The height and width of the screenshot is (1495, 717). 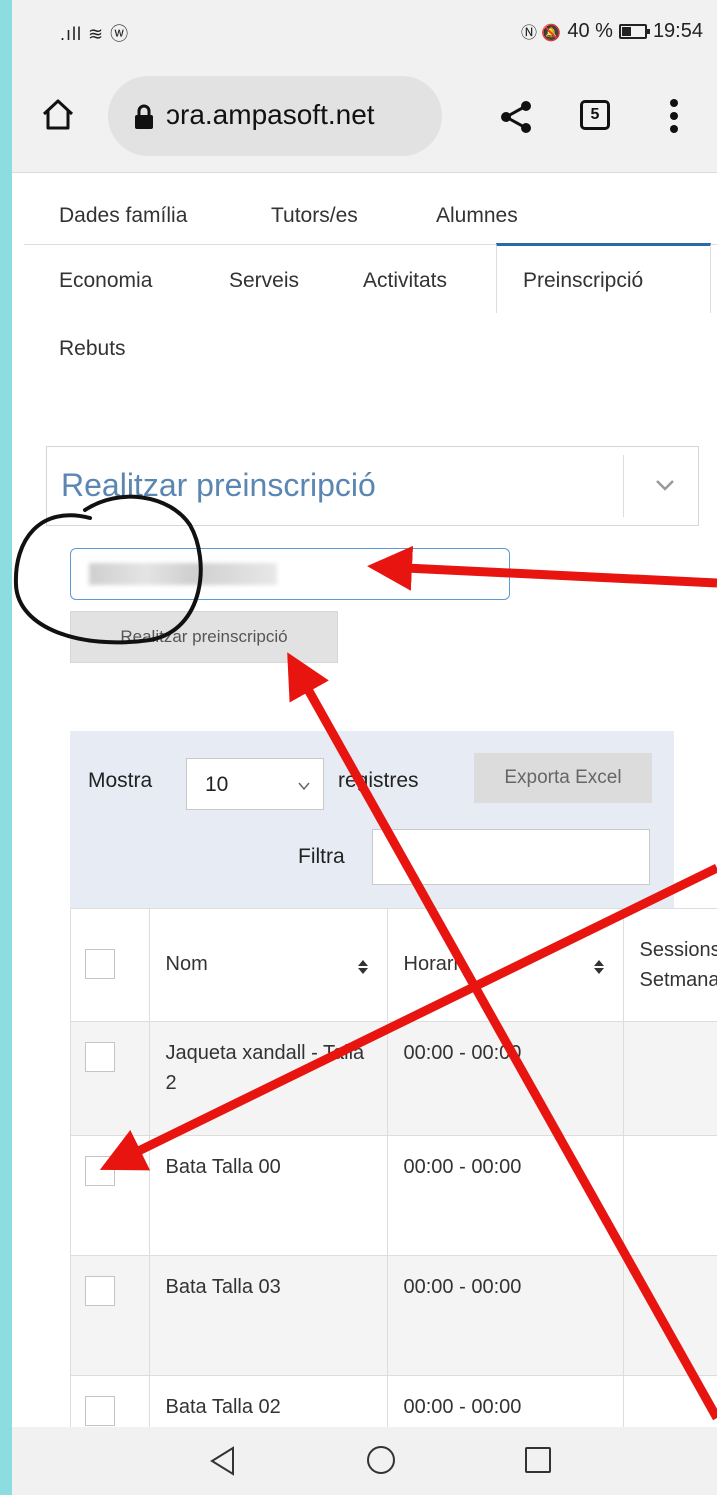 I want to click on preinscription-panel-header: Realitzar preinscripció, so click(x=372, y=486).